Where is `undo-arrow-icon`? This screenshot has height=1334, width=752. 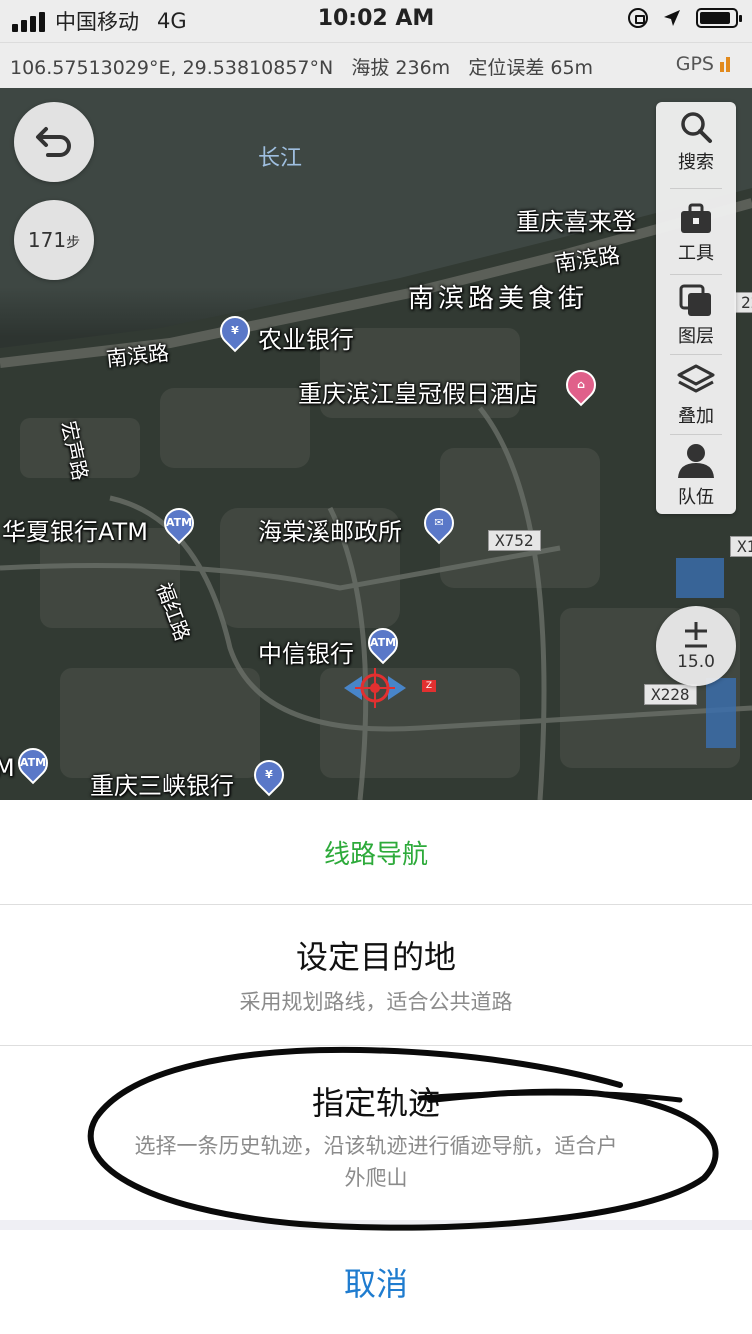 undo-arrow-icon is located at coordinates (53, 142).